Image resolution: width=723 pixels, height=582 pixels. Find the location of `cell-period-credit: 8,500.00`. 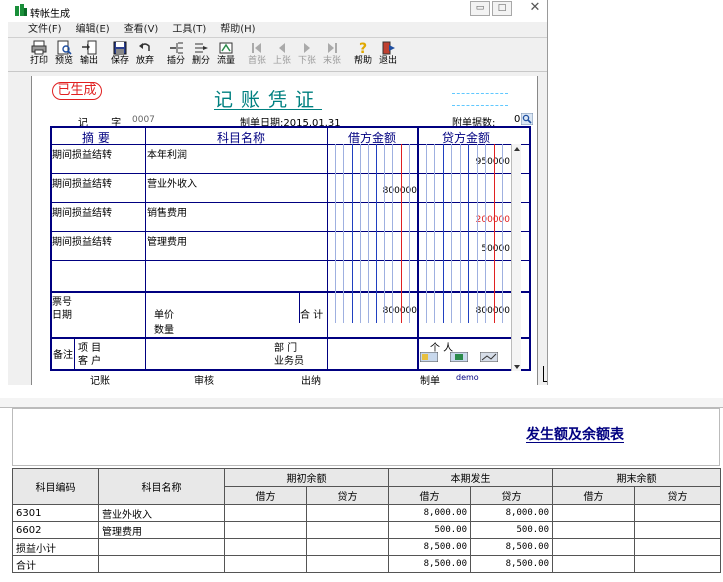

cell-period-credit: 8,500.00 is located at coordinates (511, 547).